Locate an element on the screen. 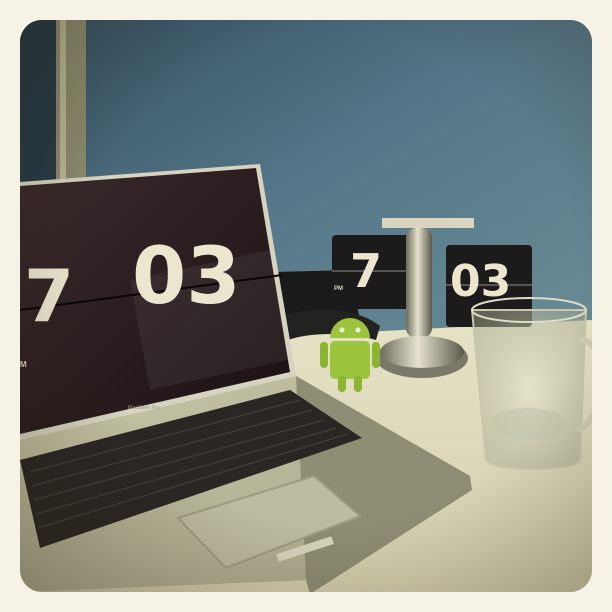 This screenshot has height=612, width=612. flip-clock-stand is located at coordinates (419, 283).